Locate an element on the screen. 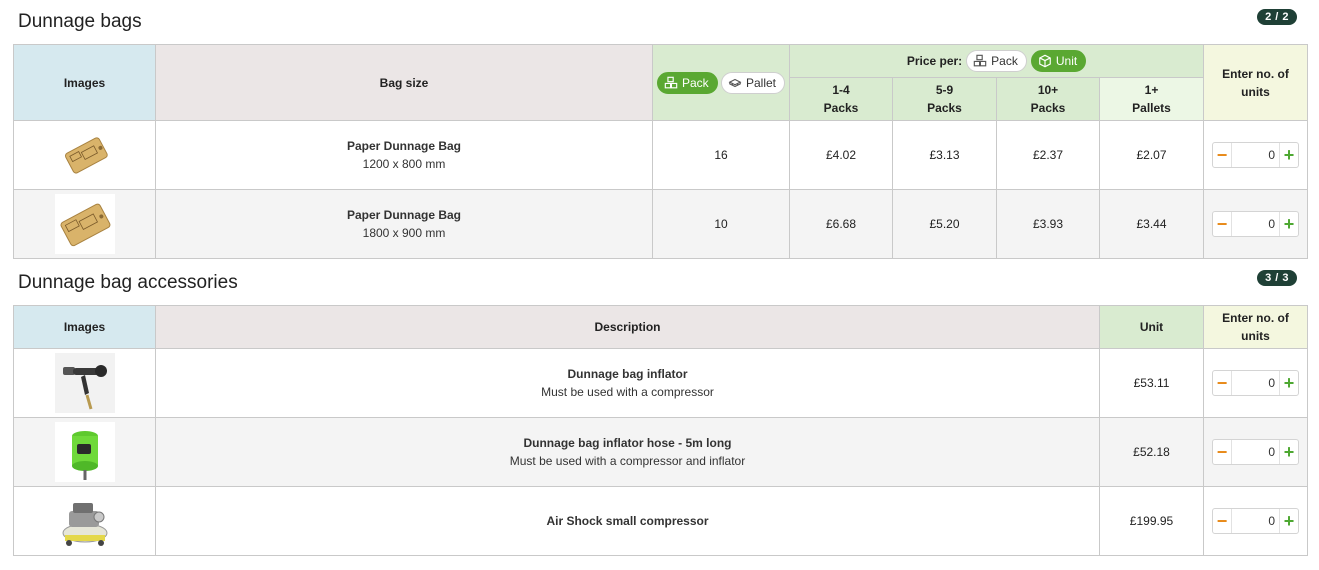 This screenshot has width=1319, height=570. price-per-unit-label: Unit is located at coordinates (1066, 61).